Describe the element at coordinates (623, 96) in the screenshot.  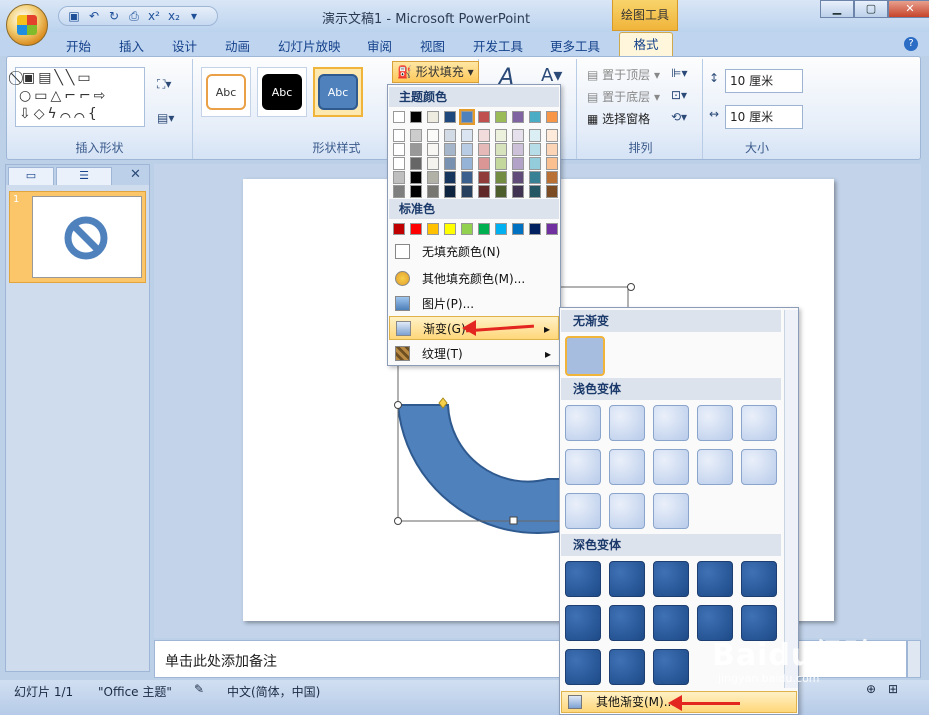
I see `send-back-button: ▤ 置于底层 ▾` at that location.